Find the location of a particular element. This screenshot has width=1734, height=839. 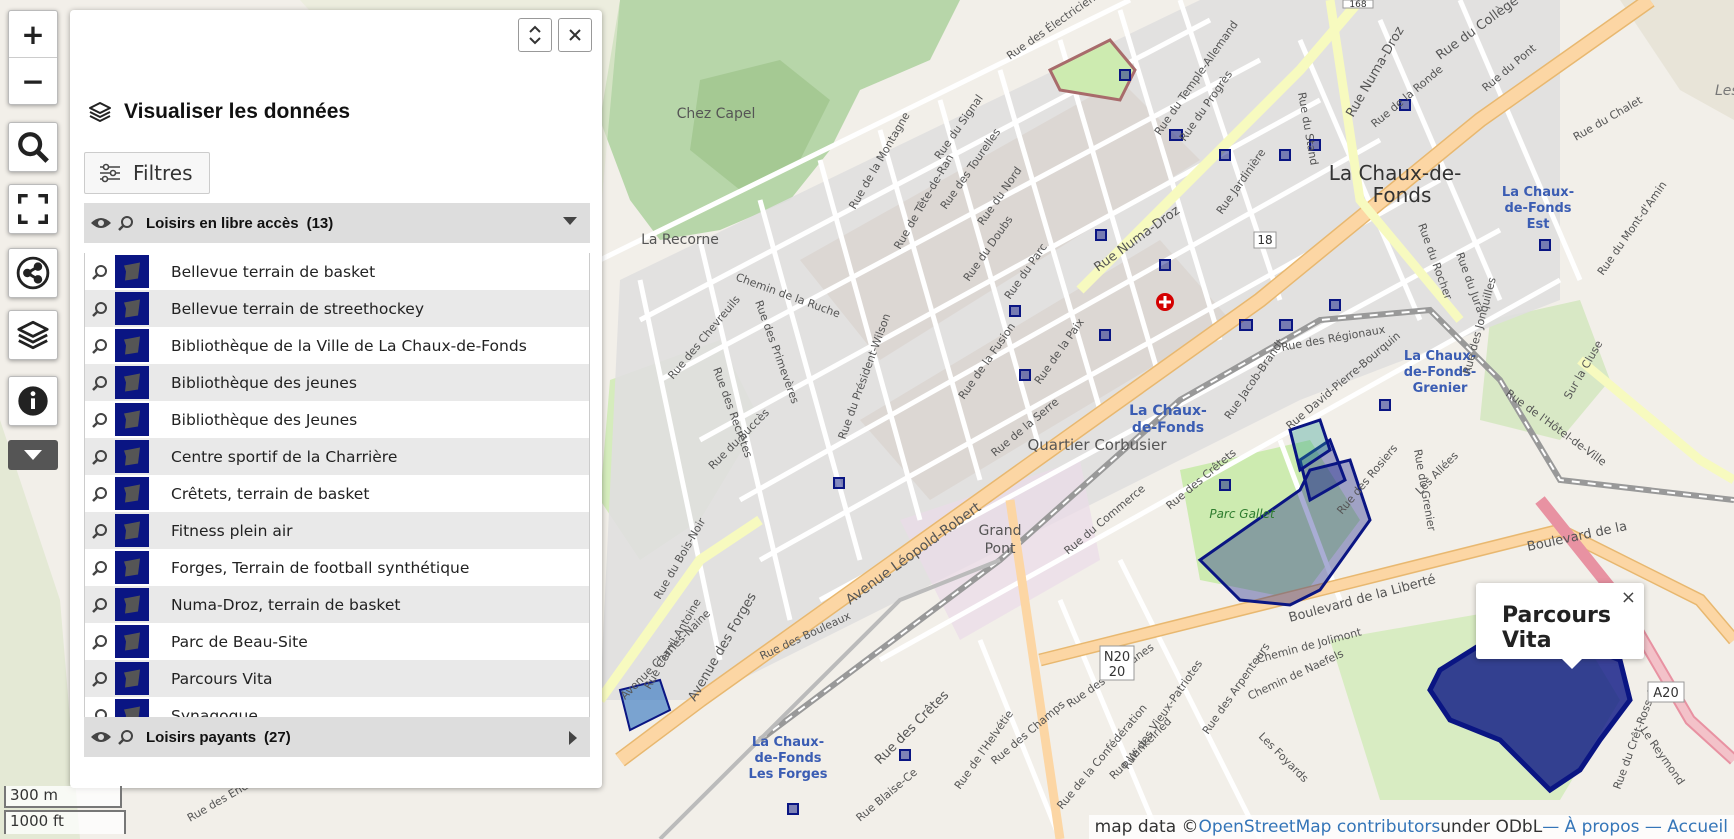

search-button is located at coordinates (33, 147).